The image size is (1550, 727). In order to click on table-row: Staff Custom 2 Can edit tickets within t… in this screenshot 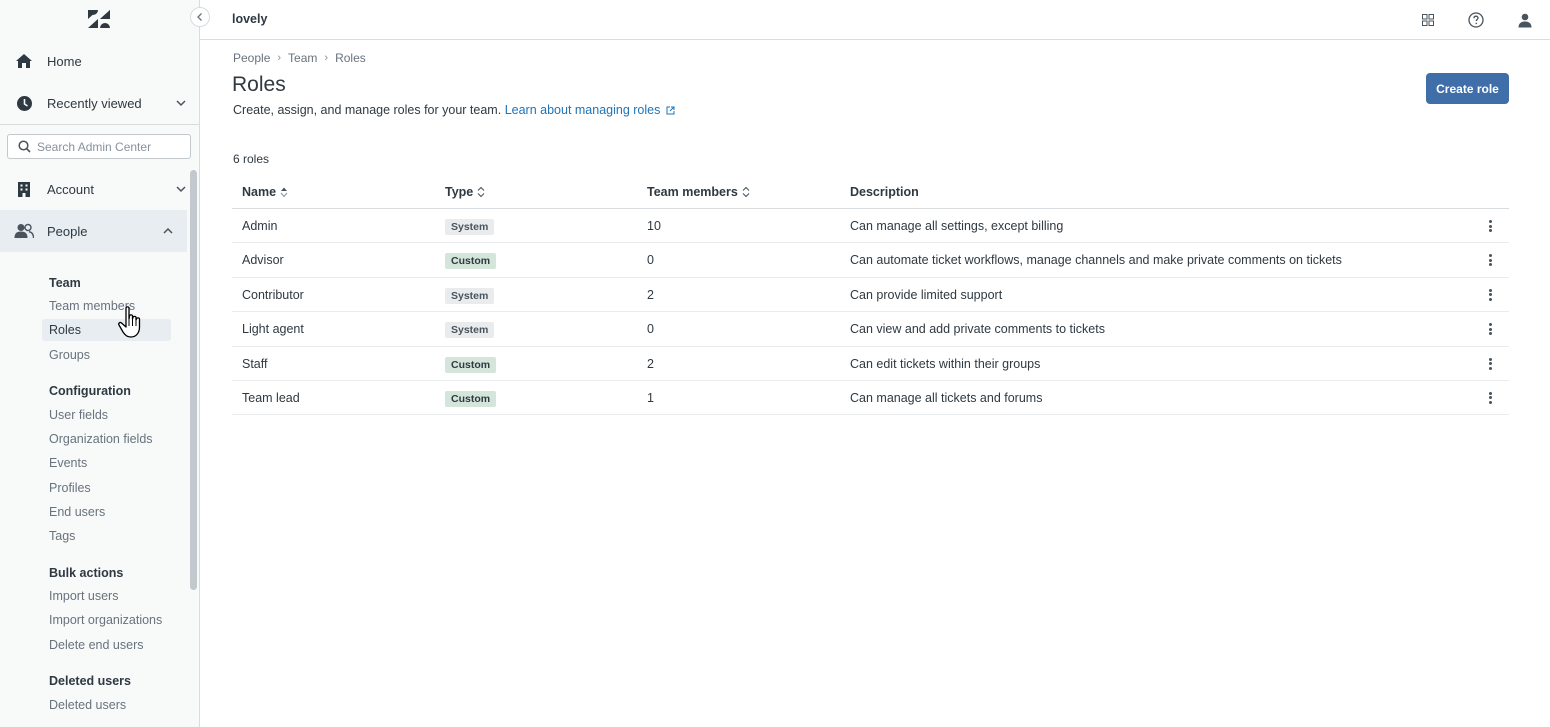, I will do `click(870, 364)`.